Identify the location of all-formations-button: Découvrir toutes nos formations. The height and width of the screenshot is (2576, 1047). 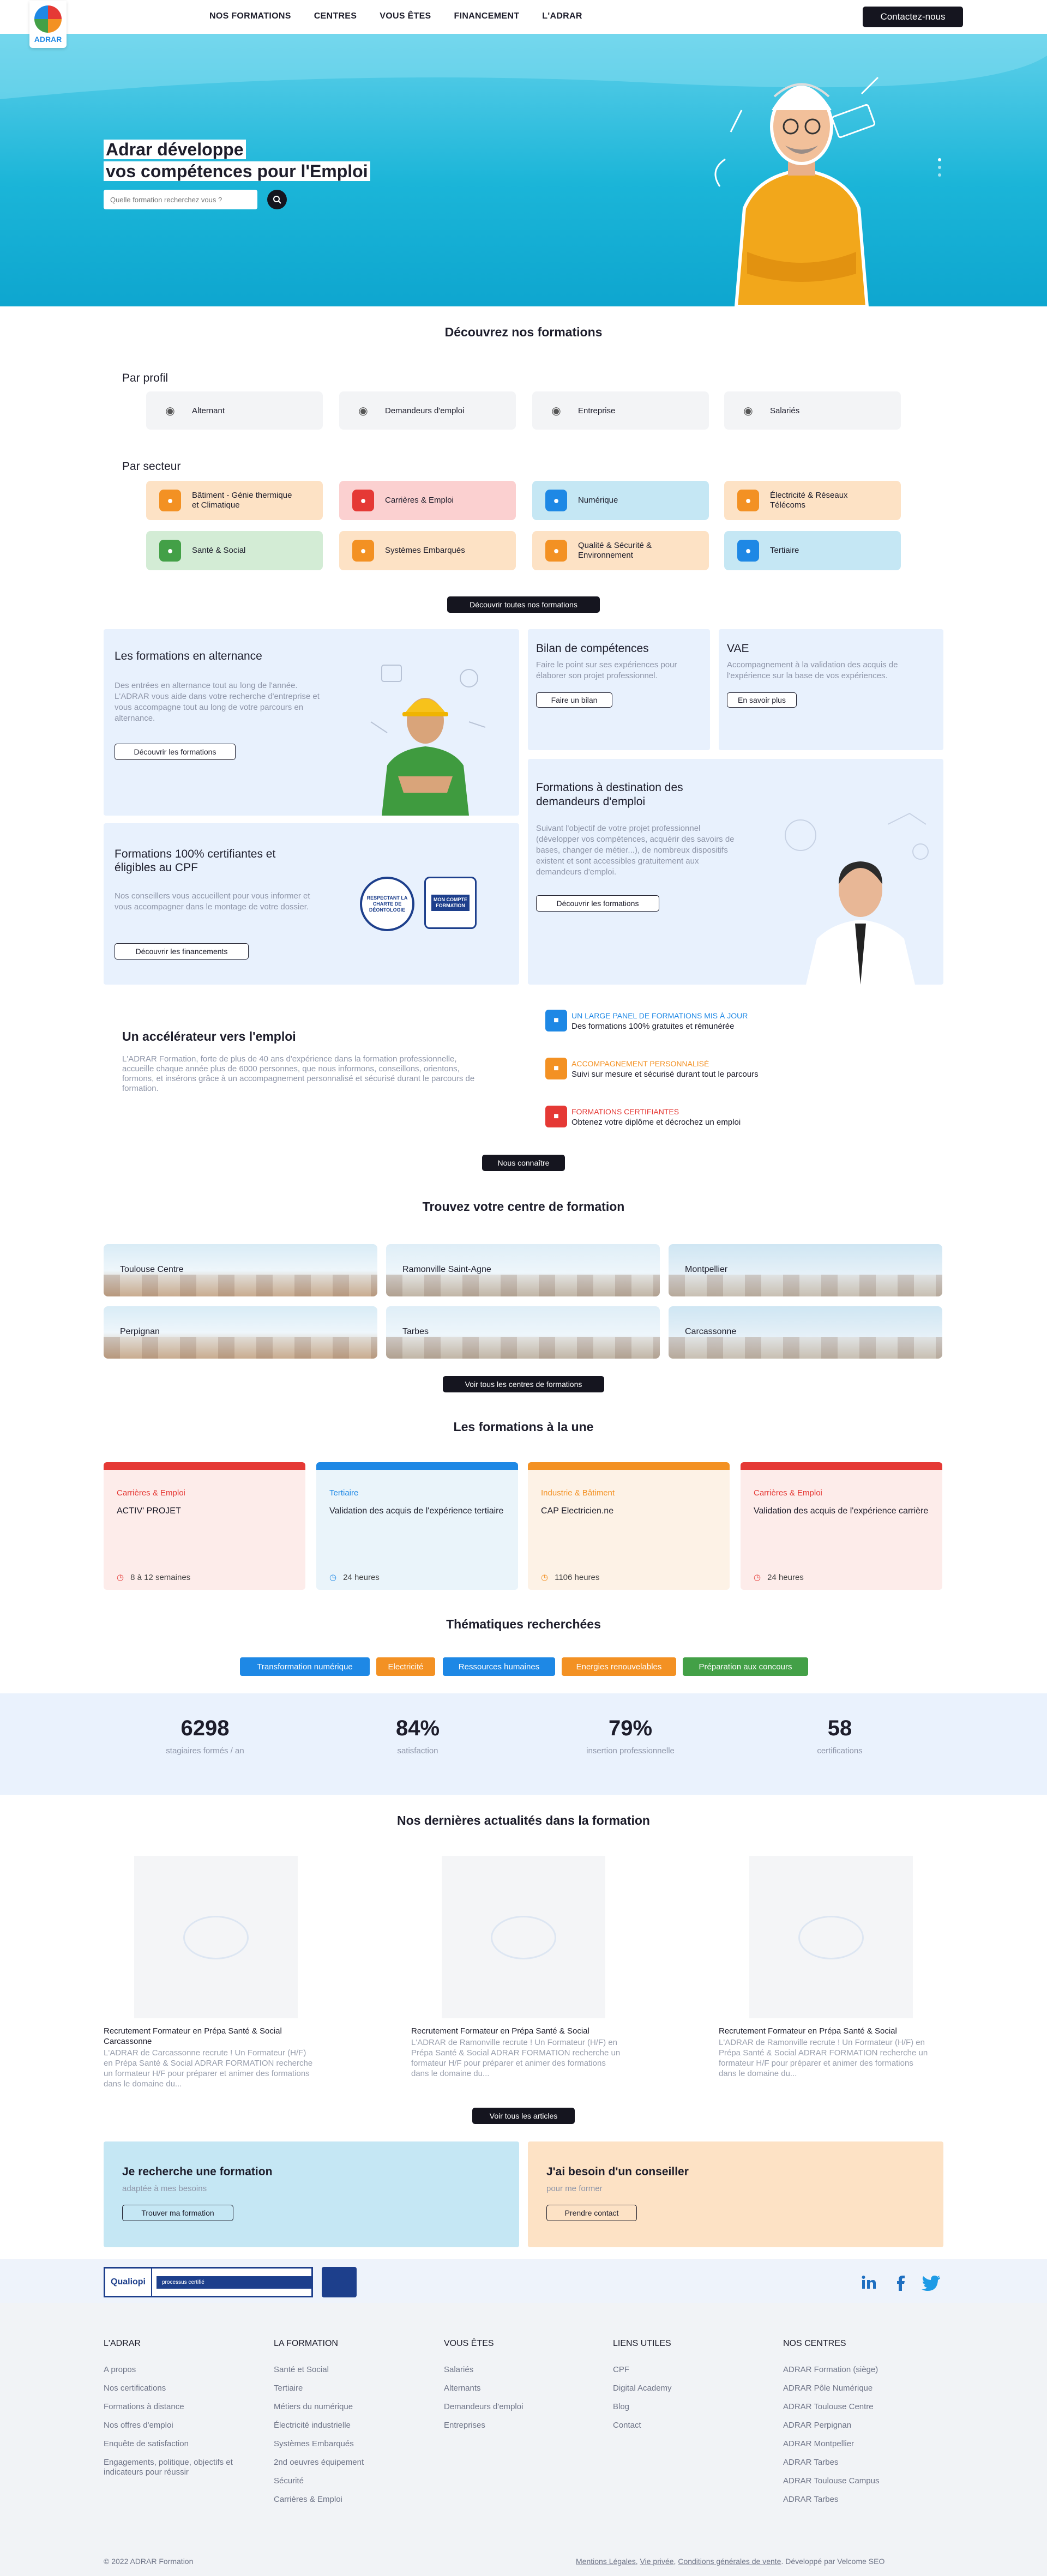
(523, 605).